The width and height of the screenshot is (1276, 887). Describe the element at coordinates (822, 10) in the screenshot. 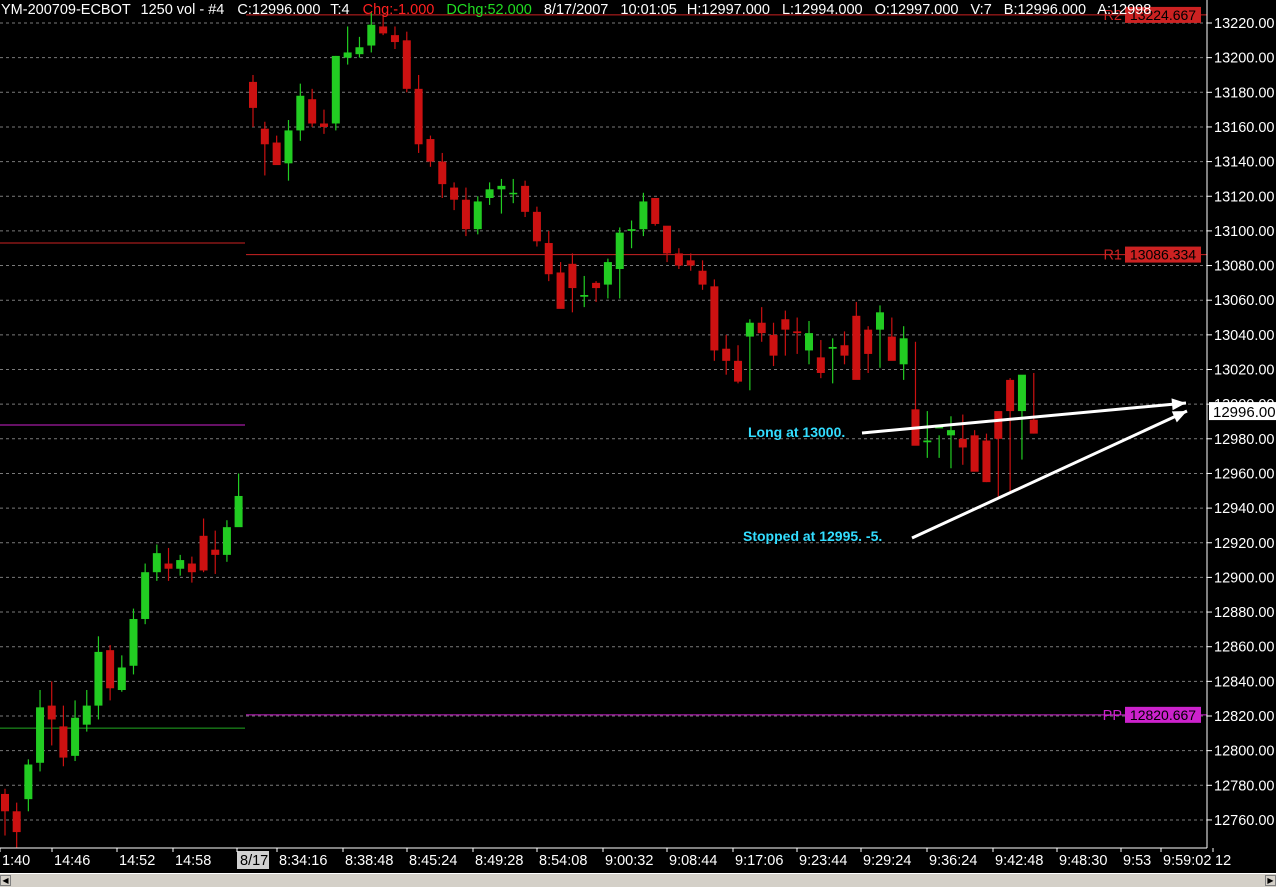

I see `header-low: L:12994.000` at that location.